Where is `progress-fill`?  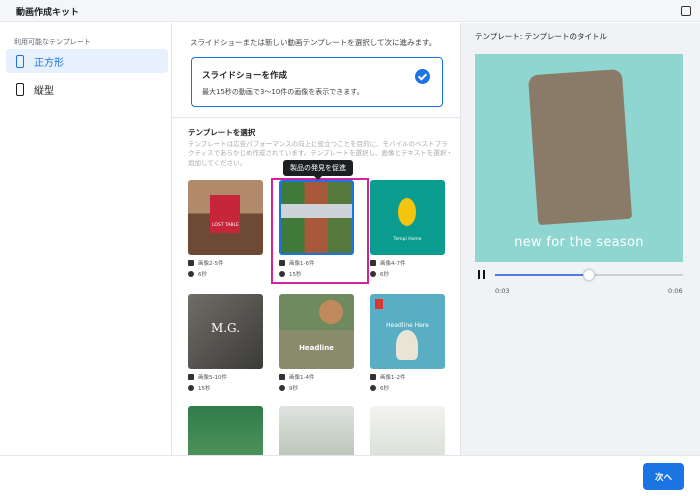
progress-fill is located at coordinates (542, 275).